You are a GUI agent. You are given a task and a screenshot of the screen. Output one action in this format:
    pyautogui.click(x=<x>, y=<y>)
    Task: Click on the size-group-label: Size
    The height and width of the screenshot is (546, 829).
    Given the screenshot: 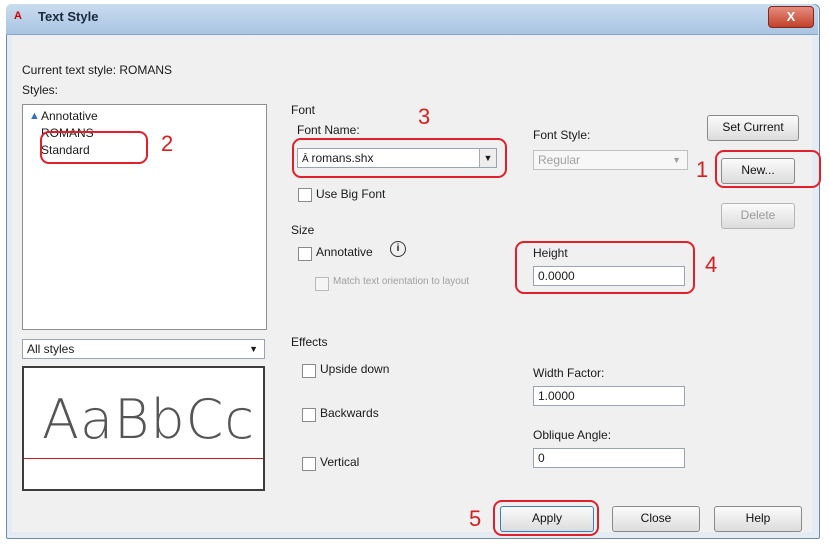 What is the action you would take?
    pyautogui.click(x=303, y=230)
    